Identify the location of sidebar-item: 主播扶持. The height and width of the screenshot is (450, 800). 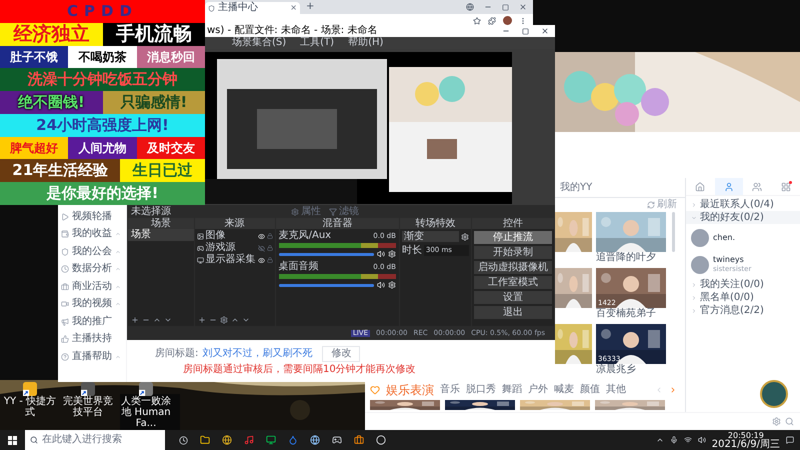
(92, 339).